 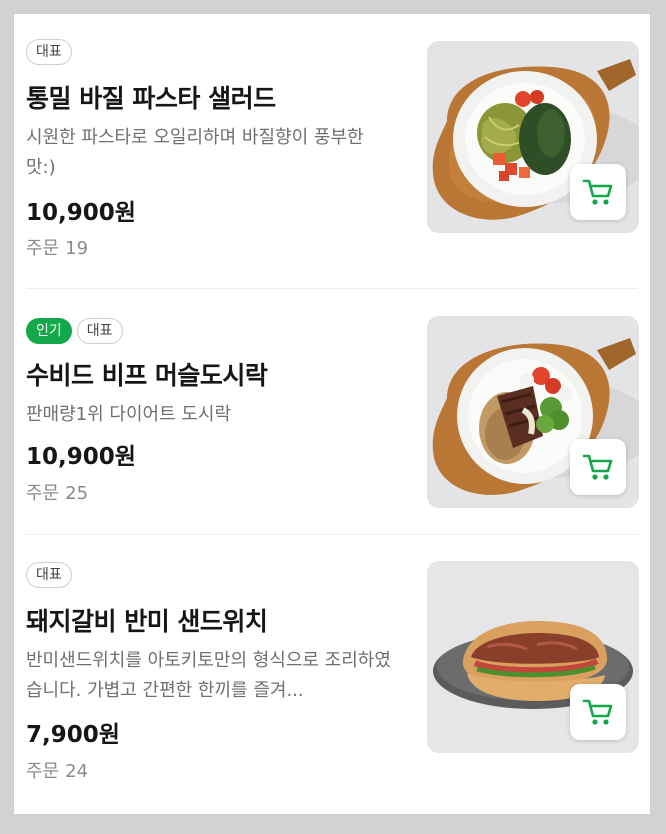 What do you see at coordinates (147, 621) in the screenshot?
I see `menu-item-title: 돼지갈비 반미 샌드위치` at bounding box center [147, 621].